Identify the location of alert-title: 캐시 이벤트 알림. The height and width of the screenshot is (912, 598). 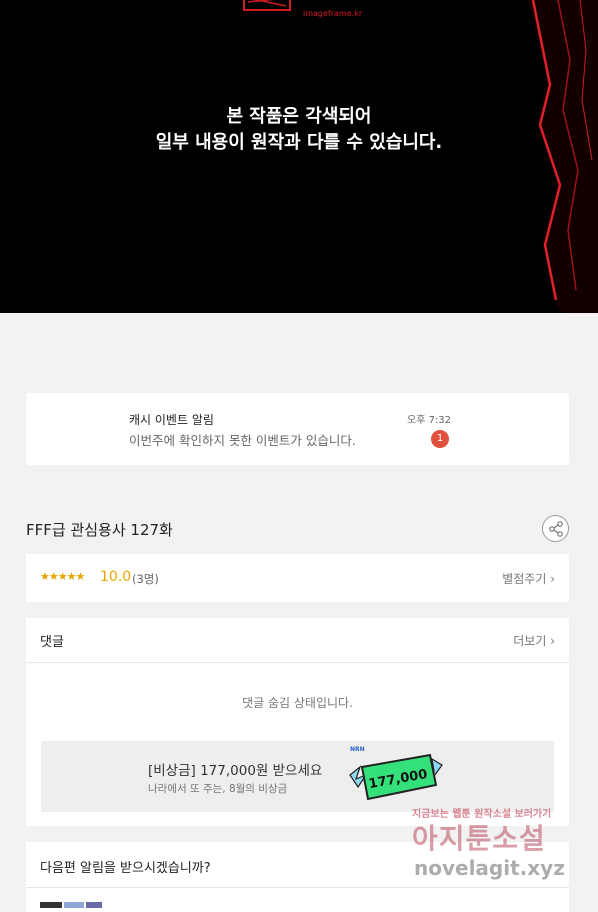
(171, 420).